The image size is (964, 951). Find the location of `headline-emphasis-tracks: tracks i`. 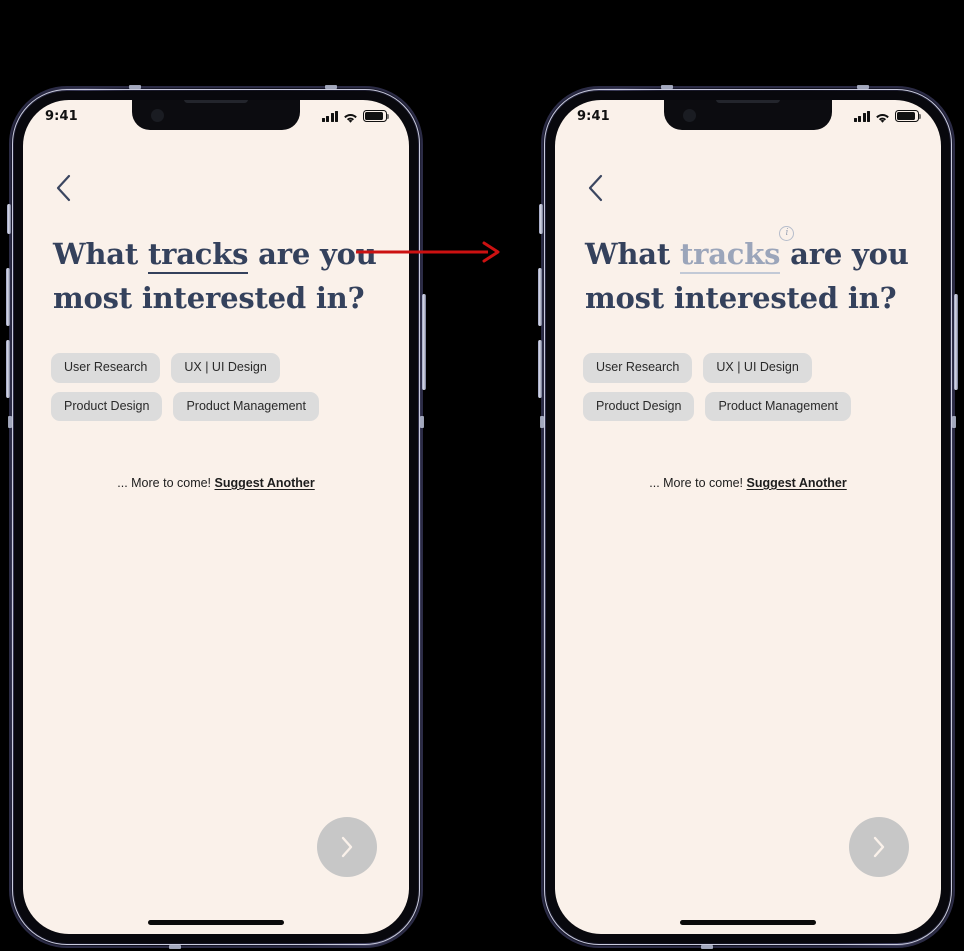

headline-emphasis-tracks: tracks i is located at coordinates (737, 250).